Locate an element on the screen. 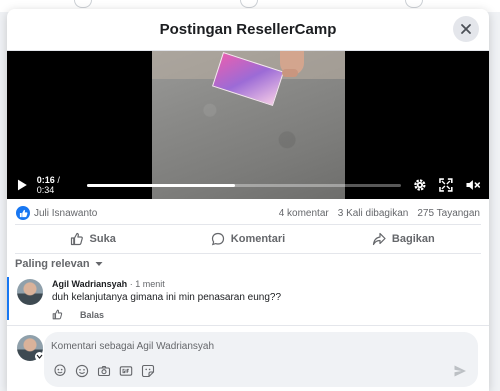 This screenshot has height=391, width=500. comment-time: 1 menit is located at coordinates (150, 284).